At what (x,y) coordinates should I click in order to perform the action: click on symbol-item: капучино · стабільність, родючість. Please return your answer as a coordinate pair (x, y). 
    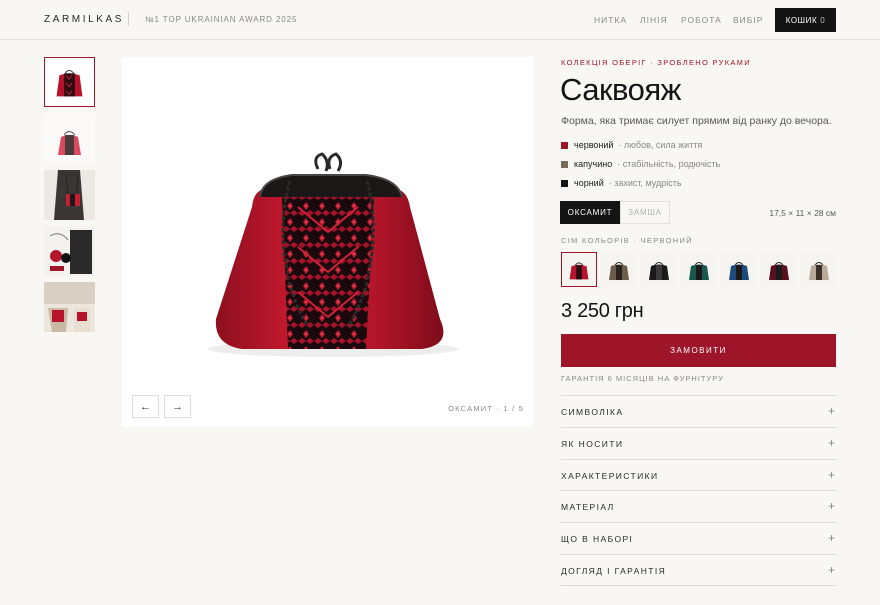
    Looking at the image, I should click on (640, 164).